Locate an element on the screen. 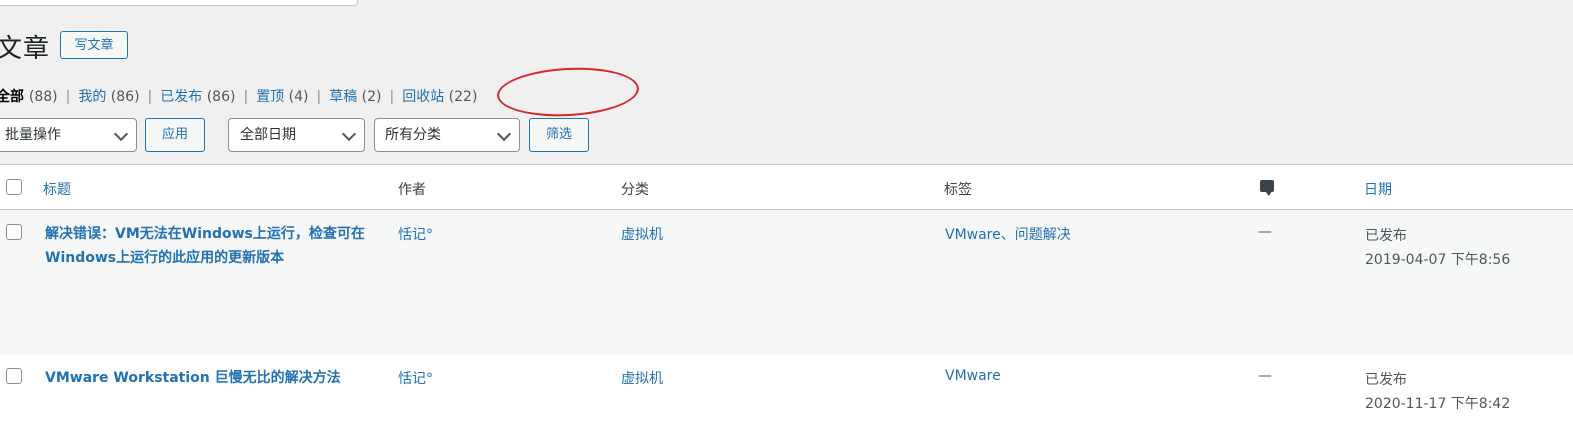 This screenshot has width=1573, height=434. view-drafts: 草稿 (2) is located at coordinates (355, 97).